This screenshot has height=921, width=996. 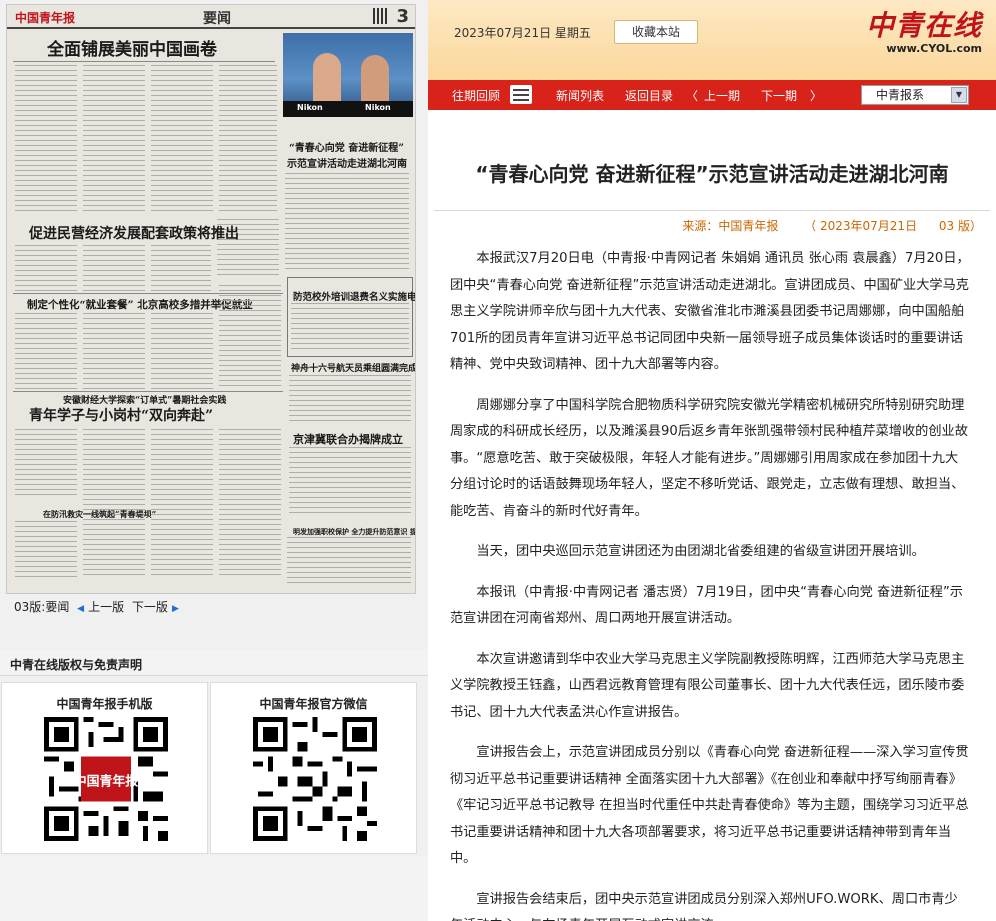 What do you see at coordinates (214, 663) in the screenshot?
I see `copyright-row: 中青在线版权与免责声明` at bounding box center [214, 663].